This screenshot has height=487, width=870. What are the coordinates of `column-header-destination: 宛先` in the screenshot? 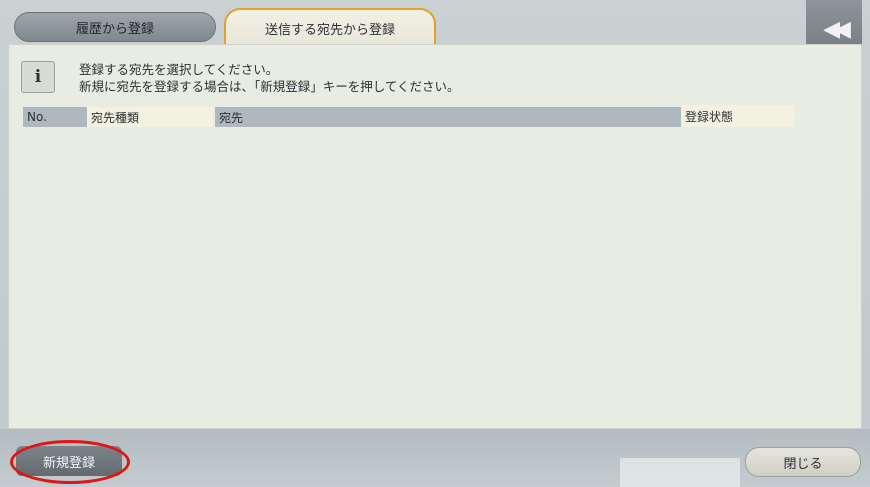 It's located at (448, 117).